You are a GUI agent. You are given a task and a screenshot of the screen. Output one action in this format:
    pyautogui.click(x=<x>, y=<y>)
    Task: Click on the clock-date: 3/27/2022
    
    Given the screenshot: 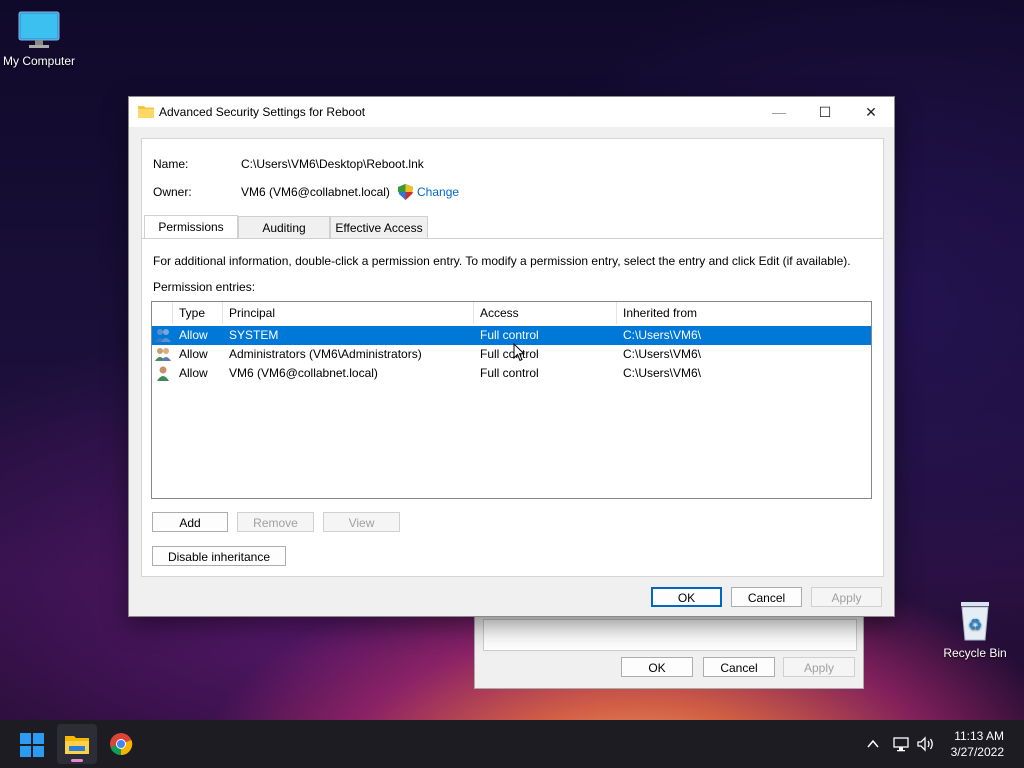 What is the action you would take?
    pyautogui.click(x=977, y=752)
    